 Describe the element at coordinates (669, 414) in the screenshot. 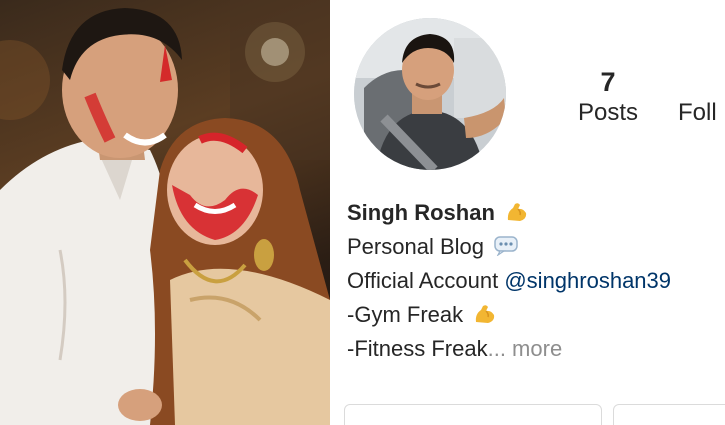

I see `profile-secondary-button` at that location.